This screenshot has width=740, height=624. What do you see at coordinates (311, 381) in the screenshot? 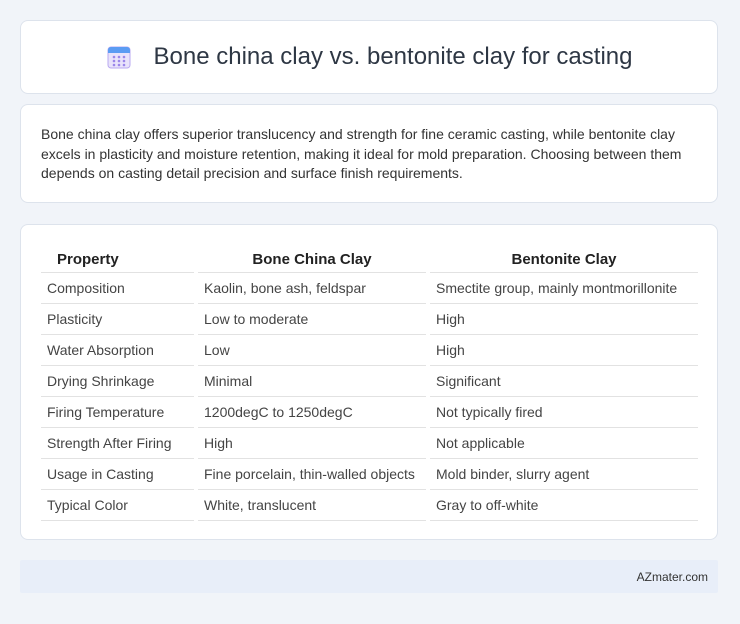
I see `table-cell: Minimal` at bounding box center [311, 381].